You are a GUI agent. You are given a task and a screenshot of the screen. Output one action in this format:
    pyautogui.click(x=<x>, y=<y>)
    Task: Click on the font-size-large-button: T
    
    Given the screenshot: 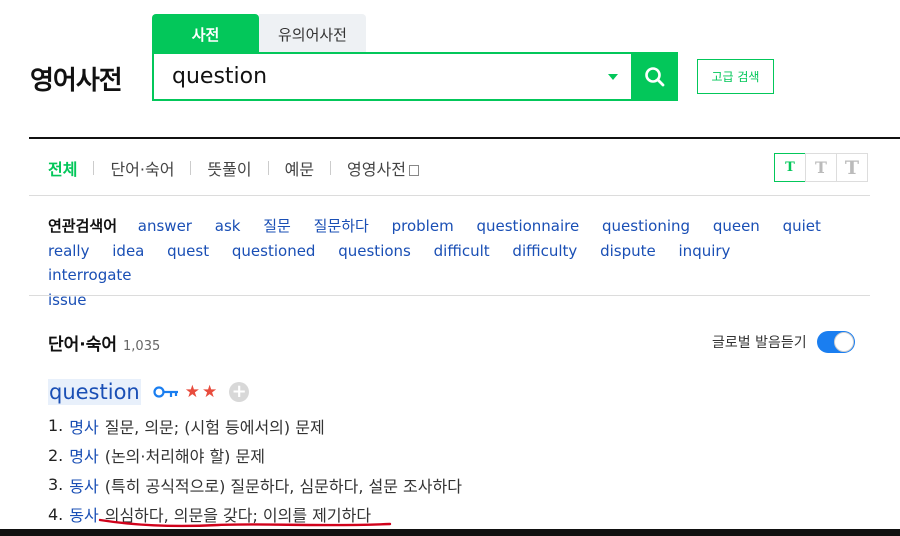 What is the action you would take?
    pyautogui.click(x=852, y=167)
    